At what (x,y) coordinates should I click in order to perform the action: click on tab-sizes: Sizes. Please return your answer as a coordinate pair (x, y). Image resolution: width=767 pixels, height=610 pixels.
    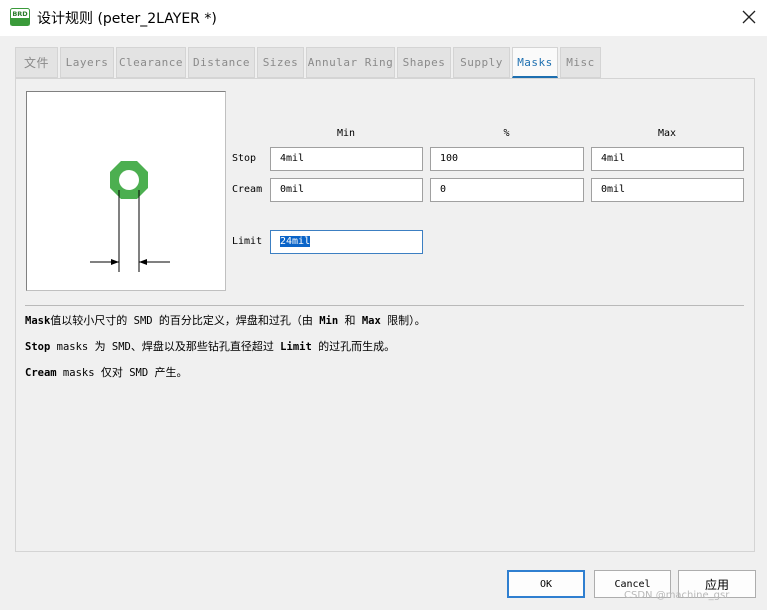
    Looking at the image, I should click on (280, 62).